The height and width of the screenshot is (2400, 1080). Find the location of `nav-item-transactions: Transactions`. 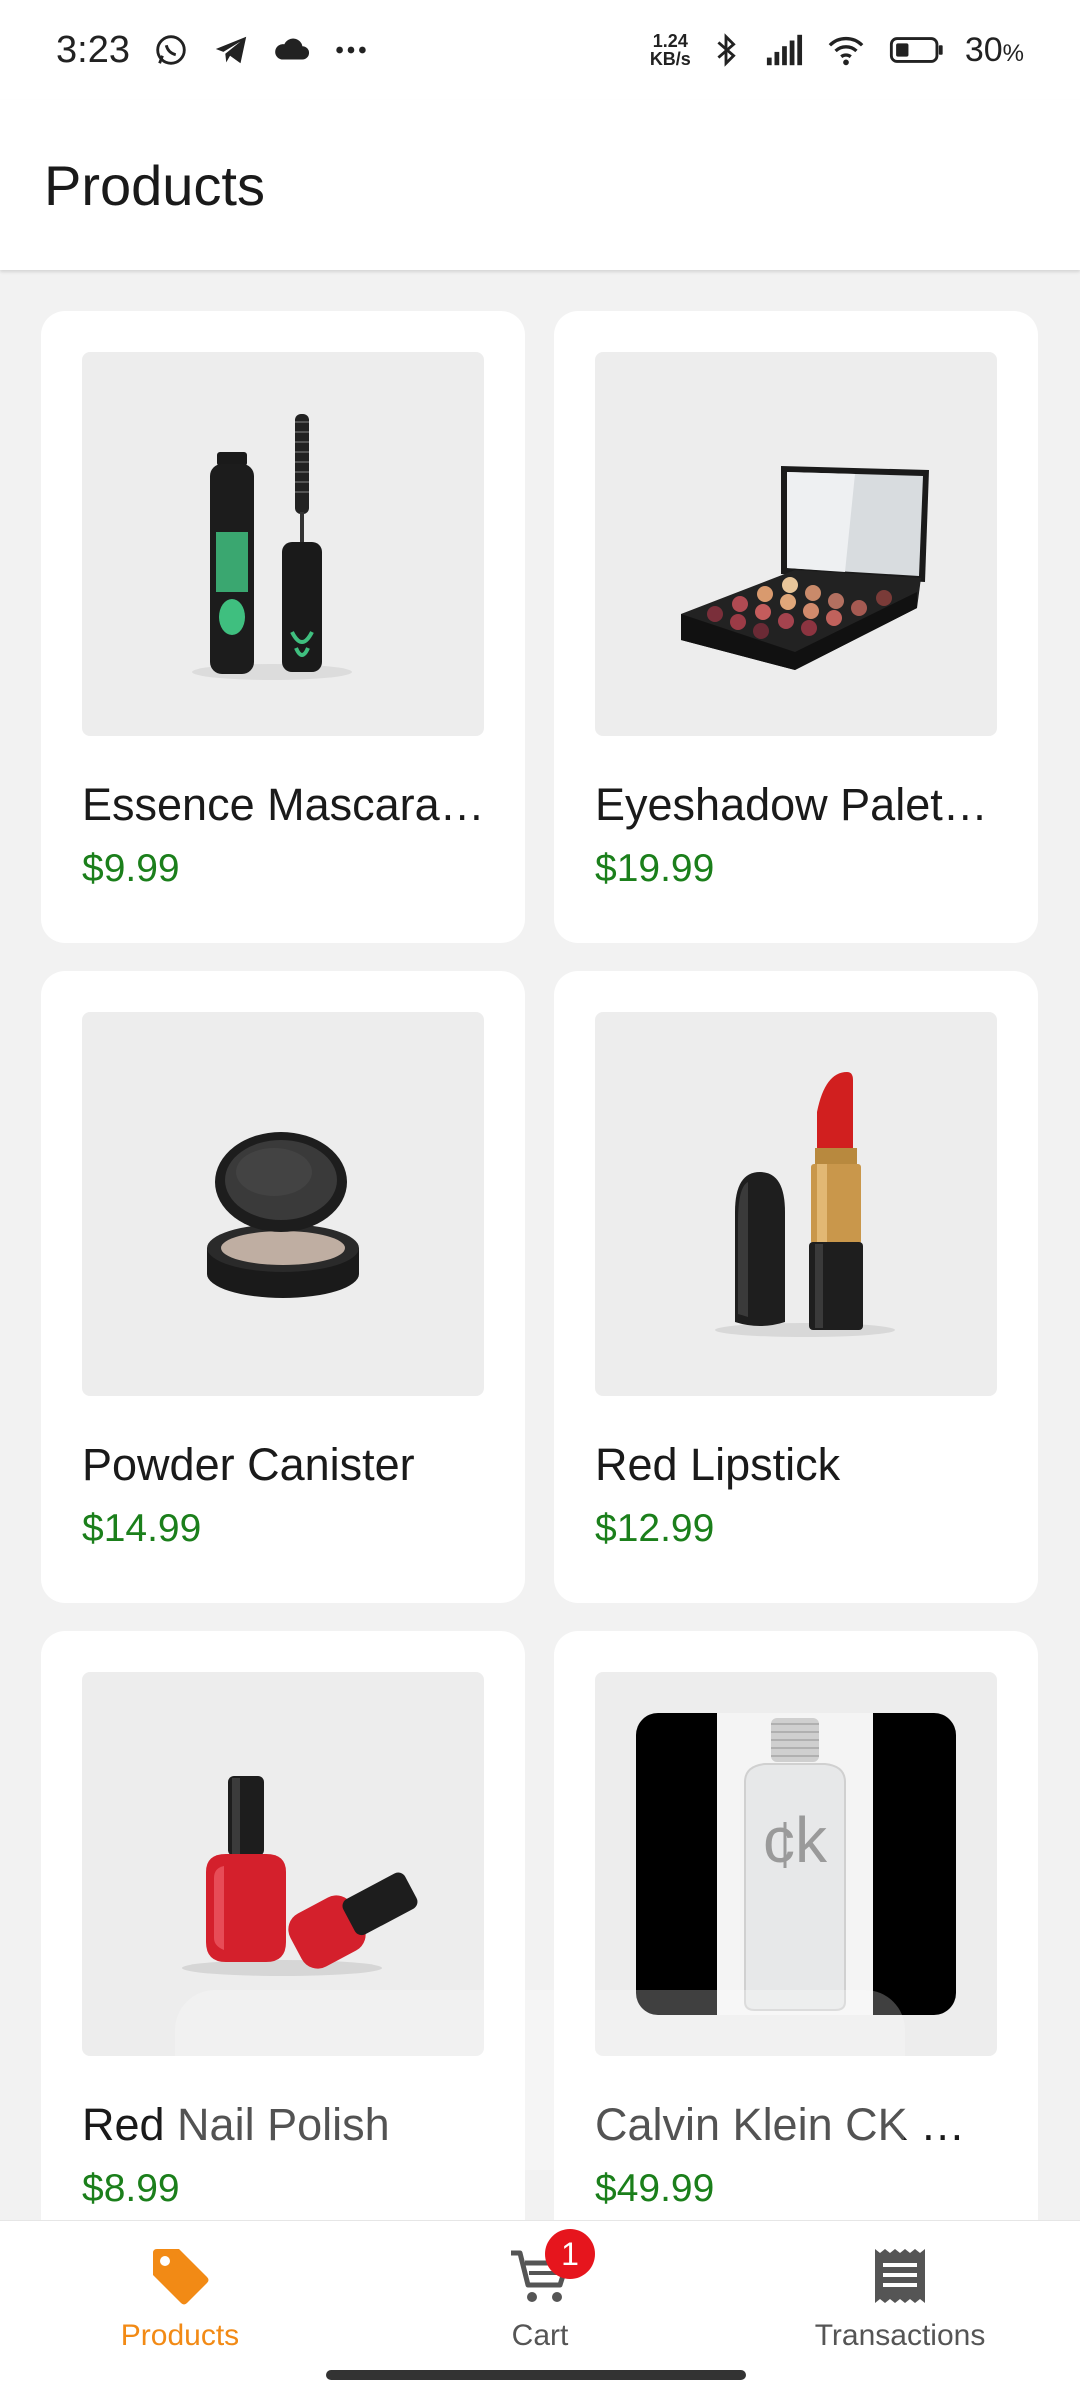

nav-item-transactions: Transactions is located at coordinates (900, 2308).